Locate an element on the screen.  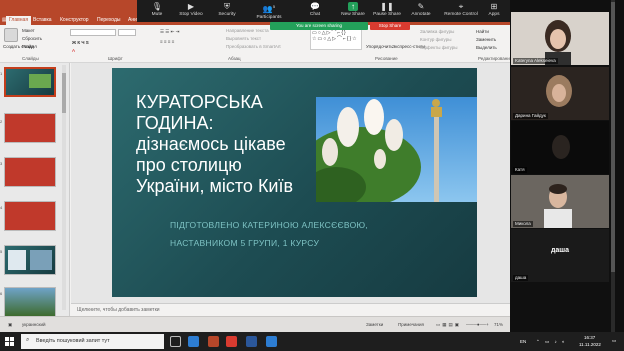
zoom-slider: —──●──+ is located at coordinates (477, 324).